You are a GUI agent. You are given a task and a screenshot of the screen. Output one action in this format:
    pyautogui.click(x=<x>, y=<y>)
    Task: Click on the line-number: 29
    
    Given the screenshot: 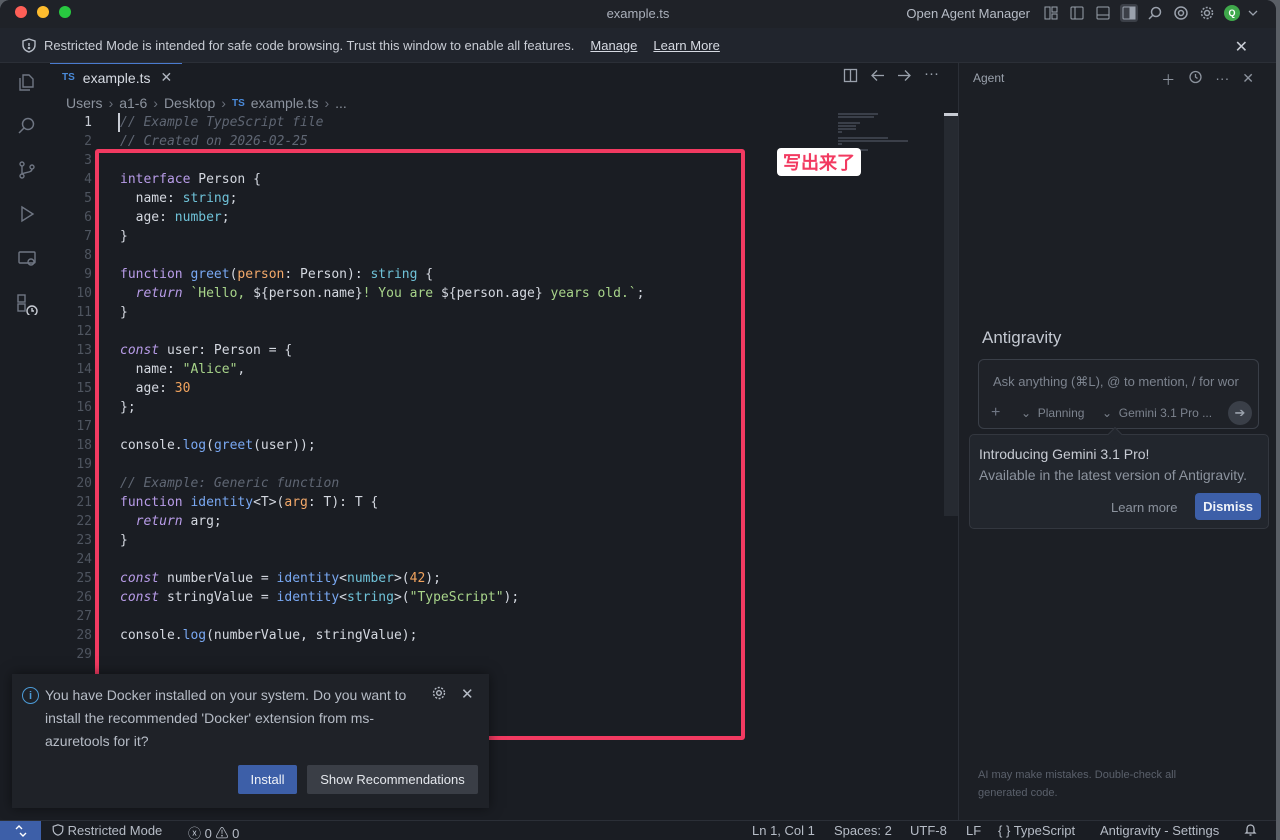 What is the action you would take?
    pyautogui.click(x=84, y=654)
    